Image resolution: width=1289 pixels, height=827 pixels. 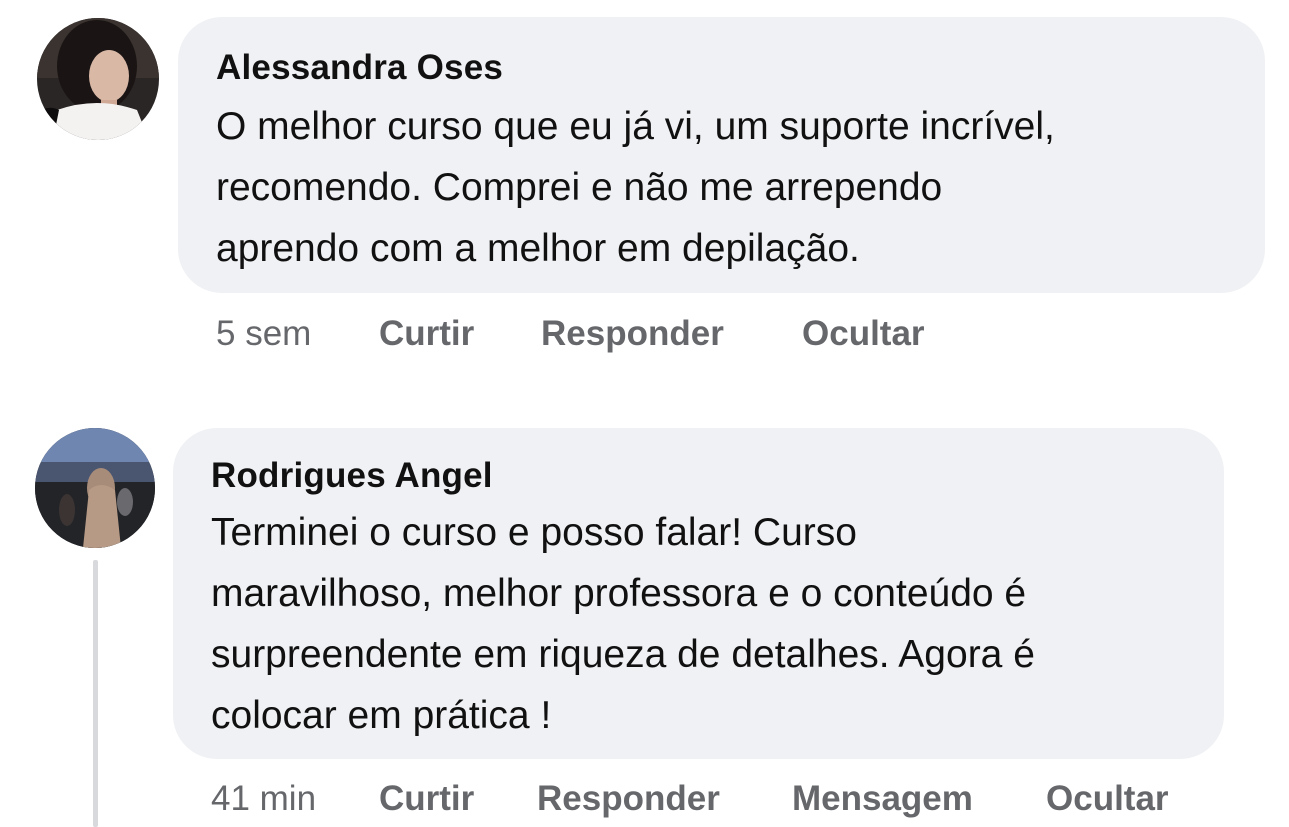 I want to click on comment-timestamp: 5 sem, so click(x=264, y=333).